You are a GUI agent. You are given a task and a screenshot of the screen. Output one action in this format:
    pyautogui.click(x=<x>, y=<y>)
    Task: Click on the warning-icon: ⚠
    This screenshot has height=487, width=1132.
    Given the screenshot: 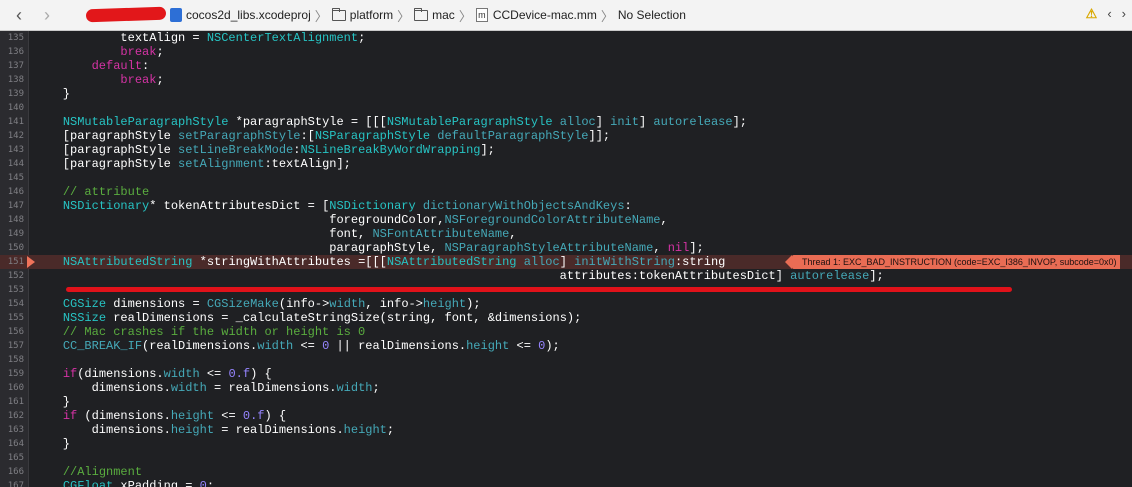 What is the action you would take?
    pyautogui.click(x=1092, y=14)
    